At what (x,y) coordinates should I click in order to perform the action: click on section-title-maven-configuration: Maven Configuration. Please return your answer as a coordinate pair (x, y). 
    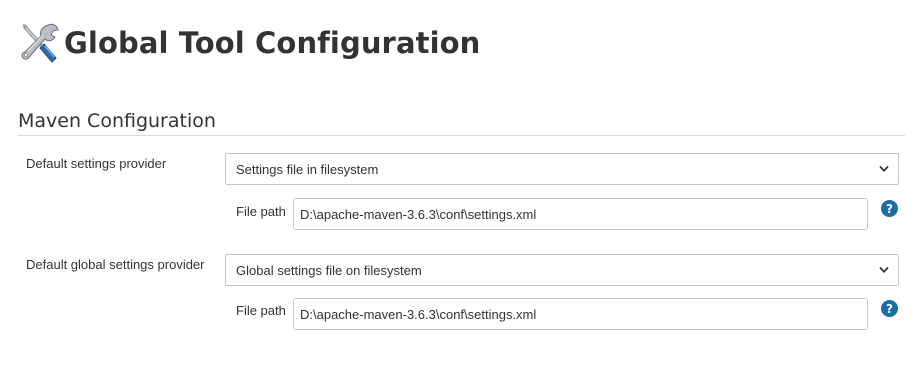
    Looking at the image, I should click on (117, 121).